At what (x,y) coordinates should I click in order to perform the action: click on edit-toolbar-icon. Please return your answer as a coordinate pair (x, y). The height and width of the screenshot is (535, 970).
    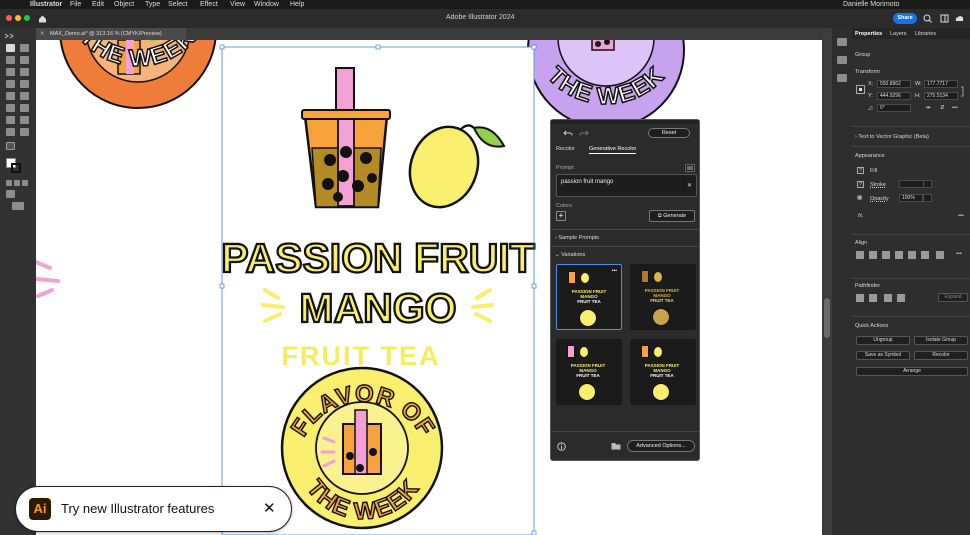
    Looking at the image, I should click on (10, 146).